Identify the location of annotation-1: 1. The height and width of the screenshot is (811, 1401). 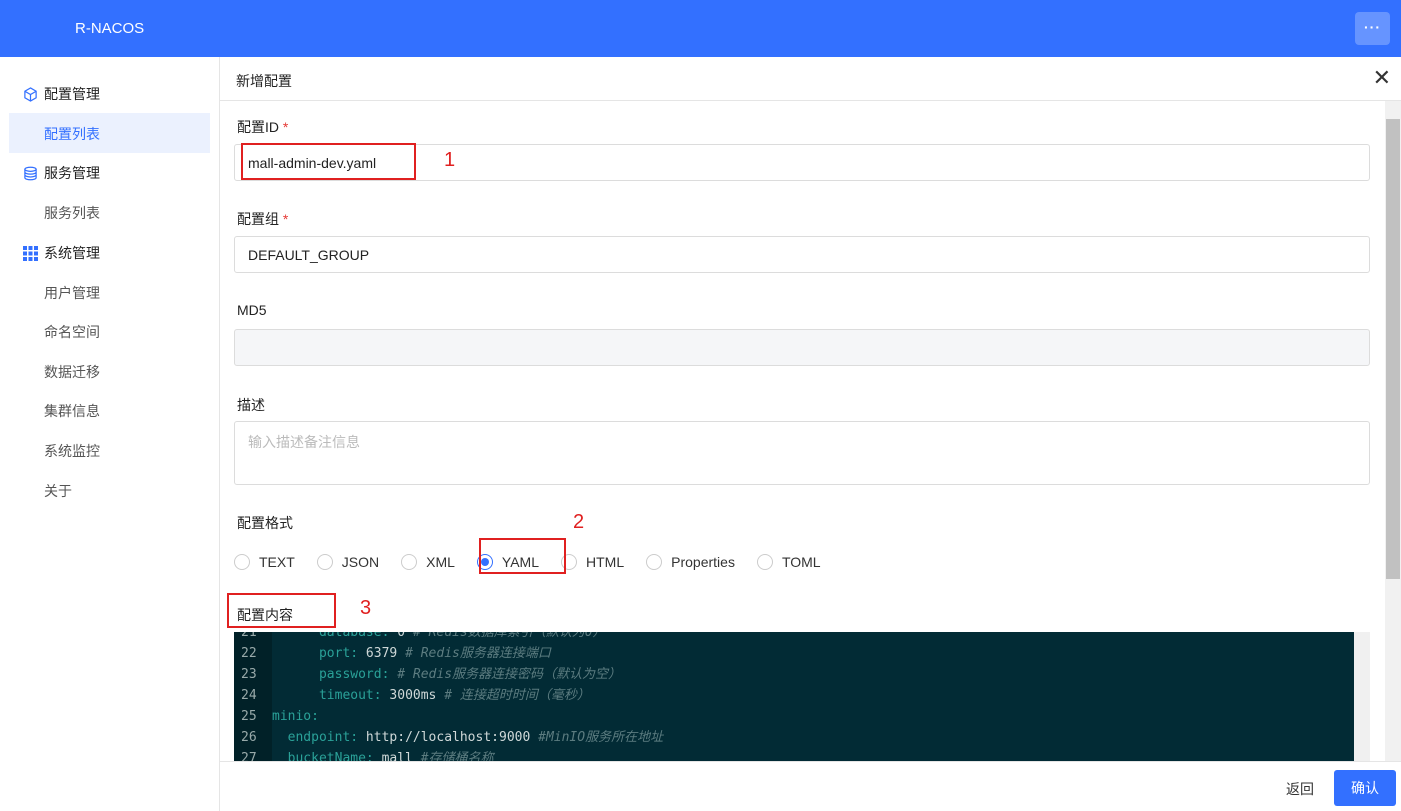
(450, 160).